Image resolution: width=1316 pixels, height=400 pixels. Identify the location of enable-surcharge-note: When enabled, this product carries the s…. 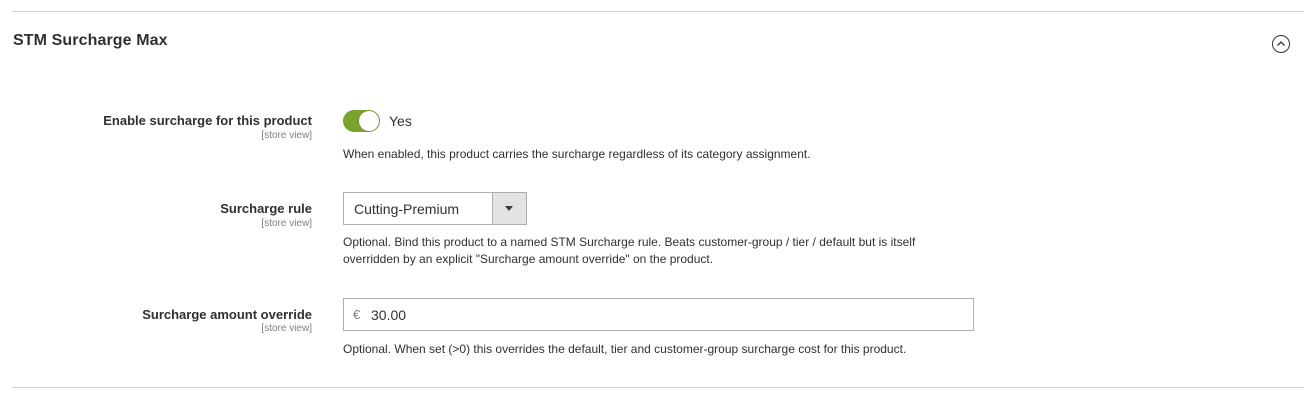
(577, 154).